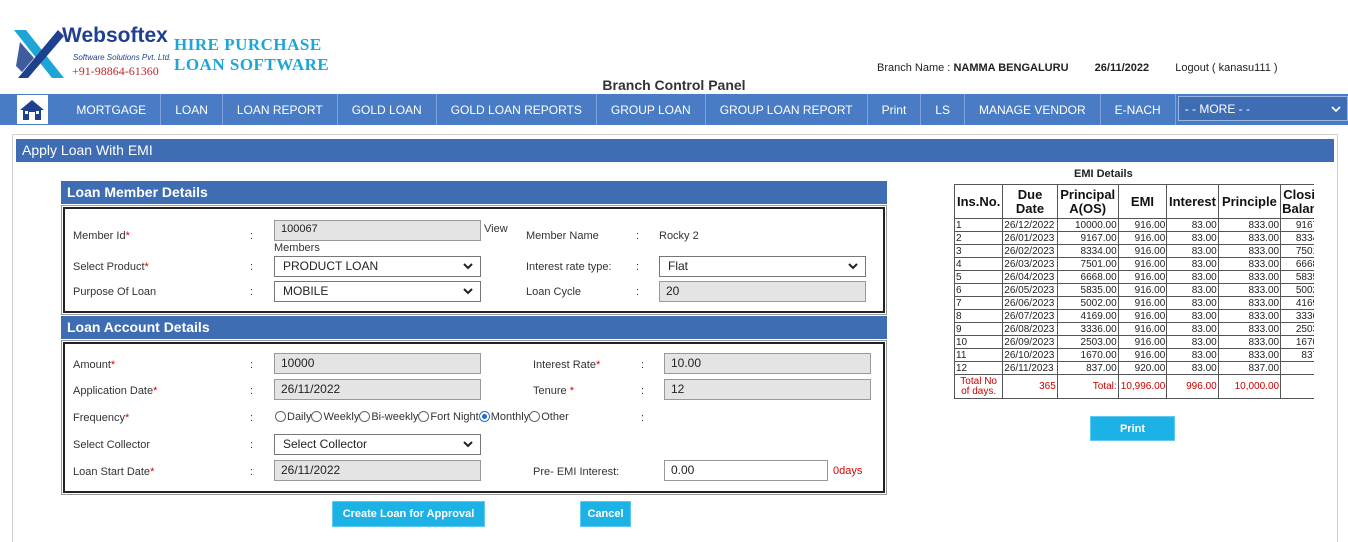  I want to click on emi-cell-principal-os: 837.00, so click(1087, 368).